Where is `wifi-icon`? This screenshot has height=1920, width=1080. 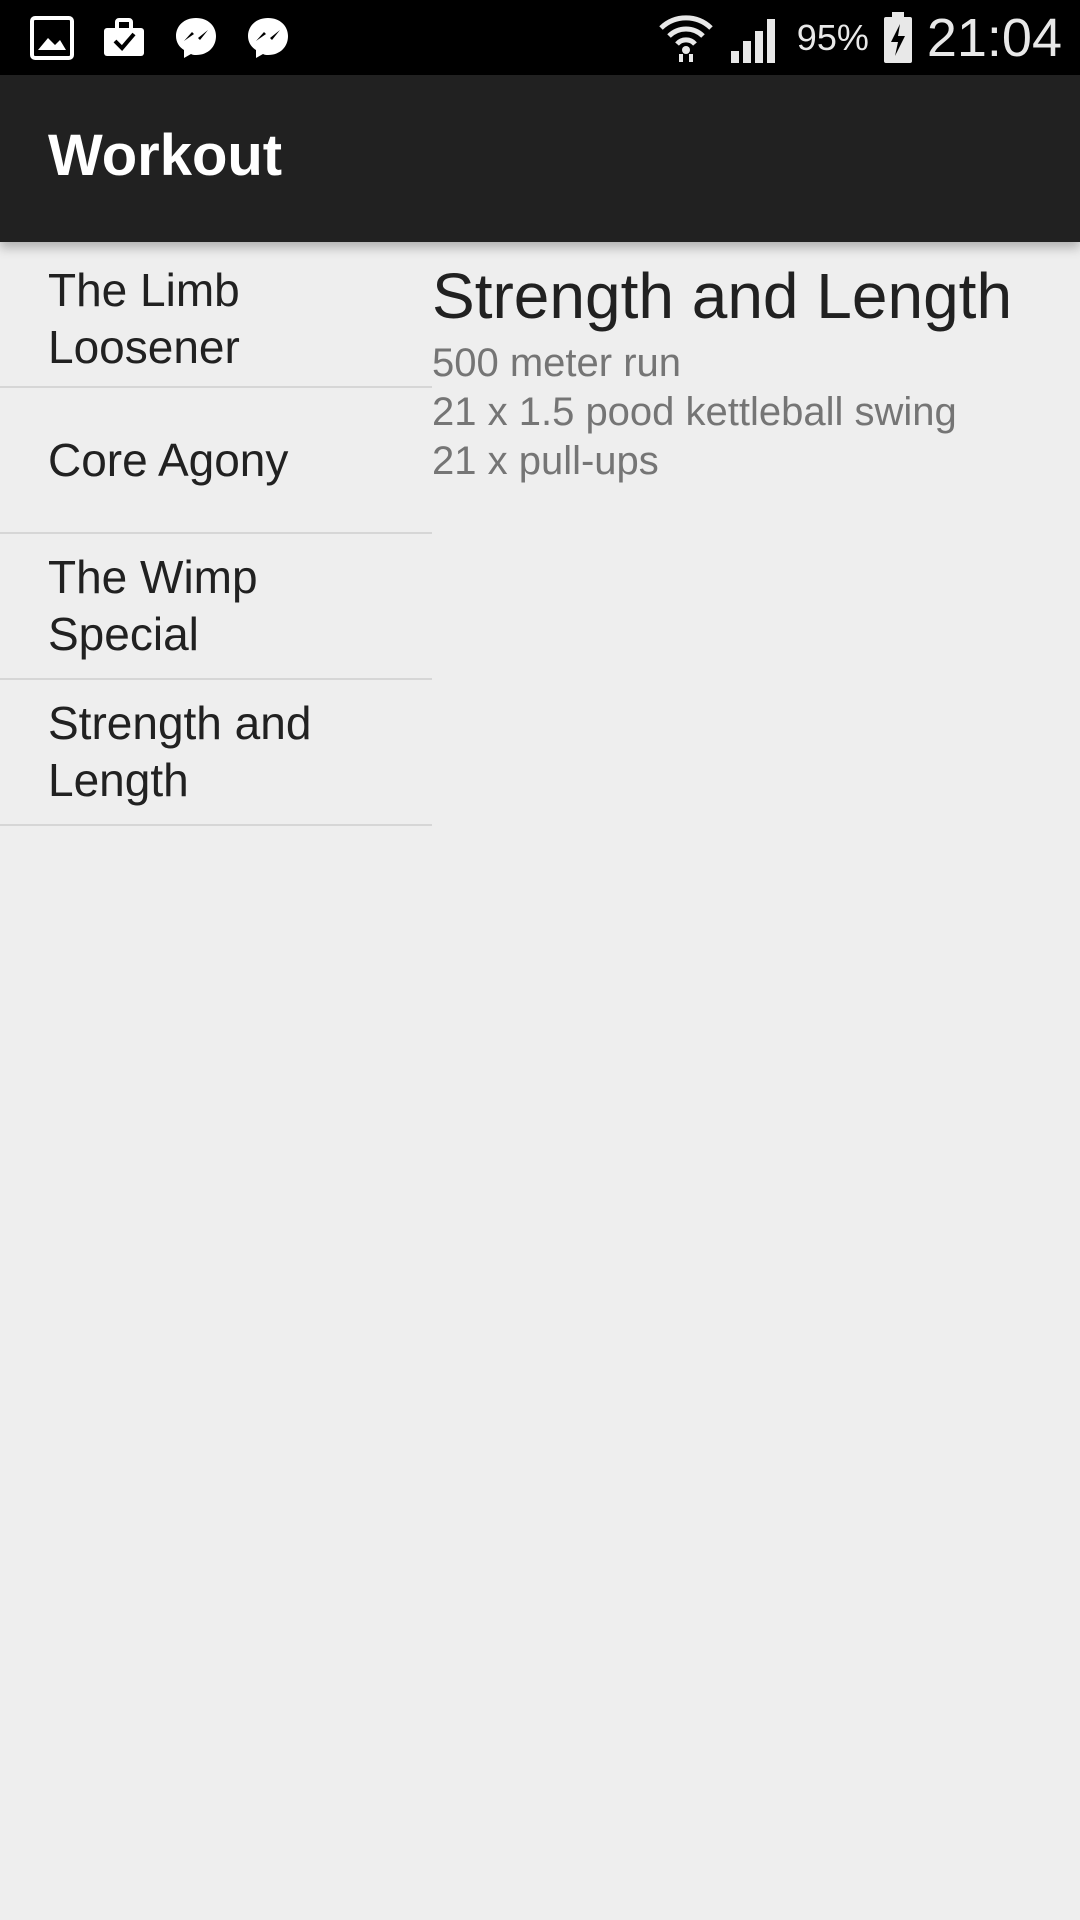 wifi-icon is located at coordinates (686, 38).